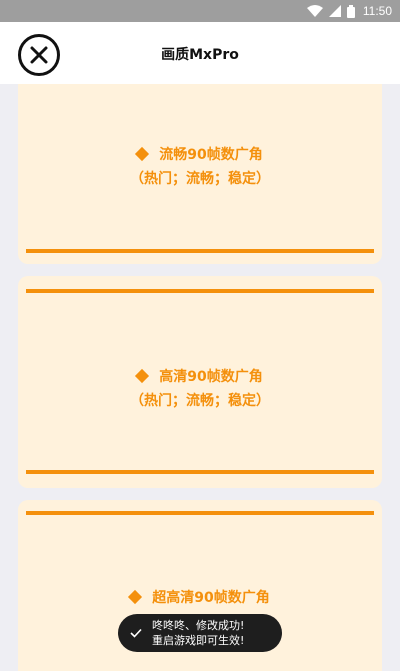 Image resolution: width=400 pixels, height=671 pixels. Describe the element at coordinates (211, 377) in the screenshot. I see `option-label: 高清90帧数广角` at that location.